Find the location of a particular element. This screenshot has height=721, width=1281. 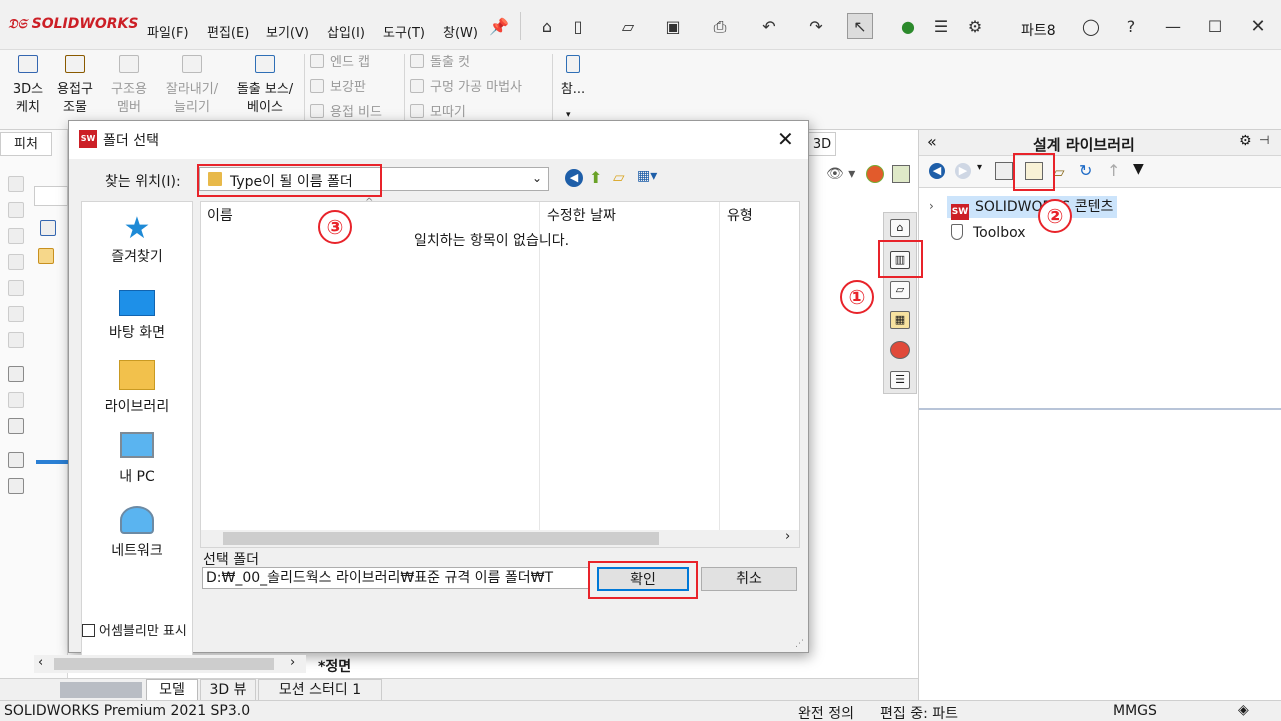

chevron-down-icon: ⌄ is located at coordinates (537, 178).